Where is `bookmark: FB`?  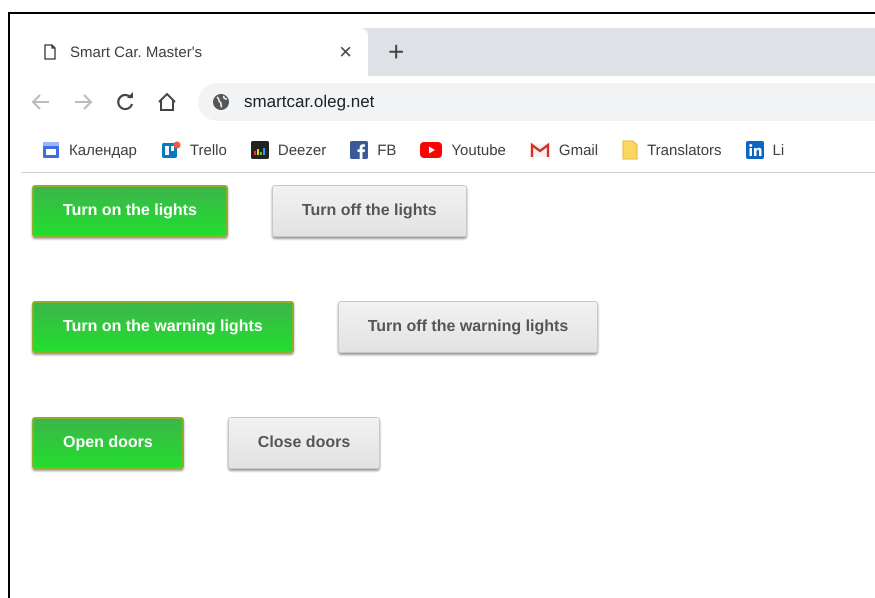
bookmark: FB is located at coordinates (373, 150).